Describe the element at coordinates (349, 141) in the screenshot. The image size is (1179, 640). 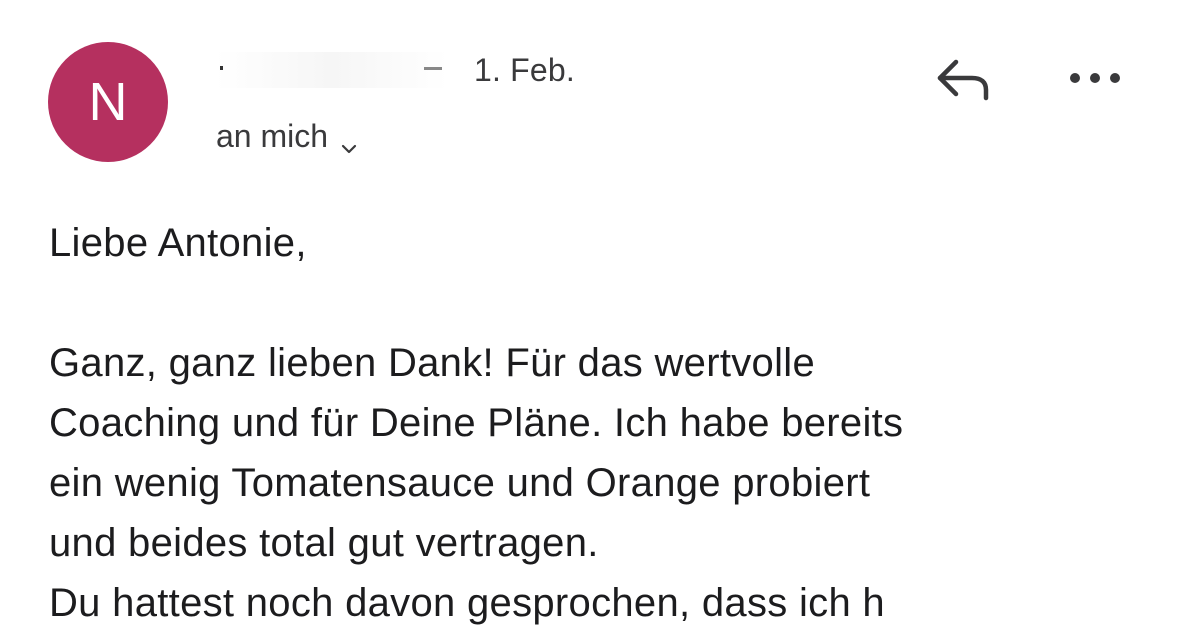
I see `chevron-down-icon` at that location.